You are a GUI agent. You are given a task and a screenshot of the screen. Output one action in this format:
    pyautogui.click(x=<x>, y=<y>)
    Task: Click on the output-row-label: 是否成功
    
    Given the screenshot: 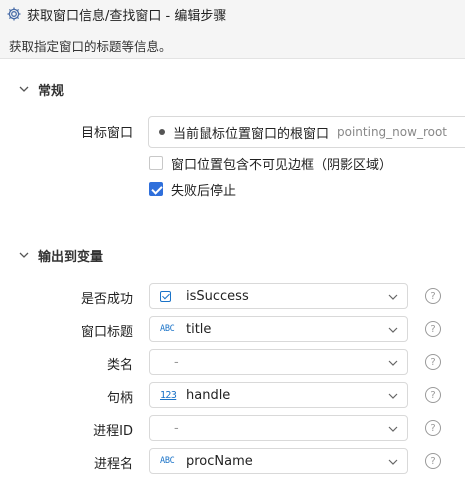 What is the action you would take?
    pyautogui.click(x=106, y=299)
    